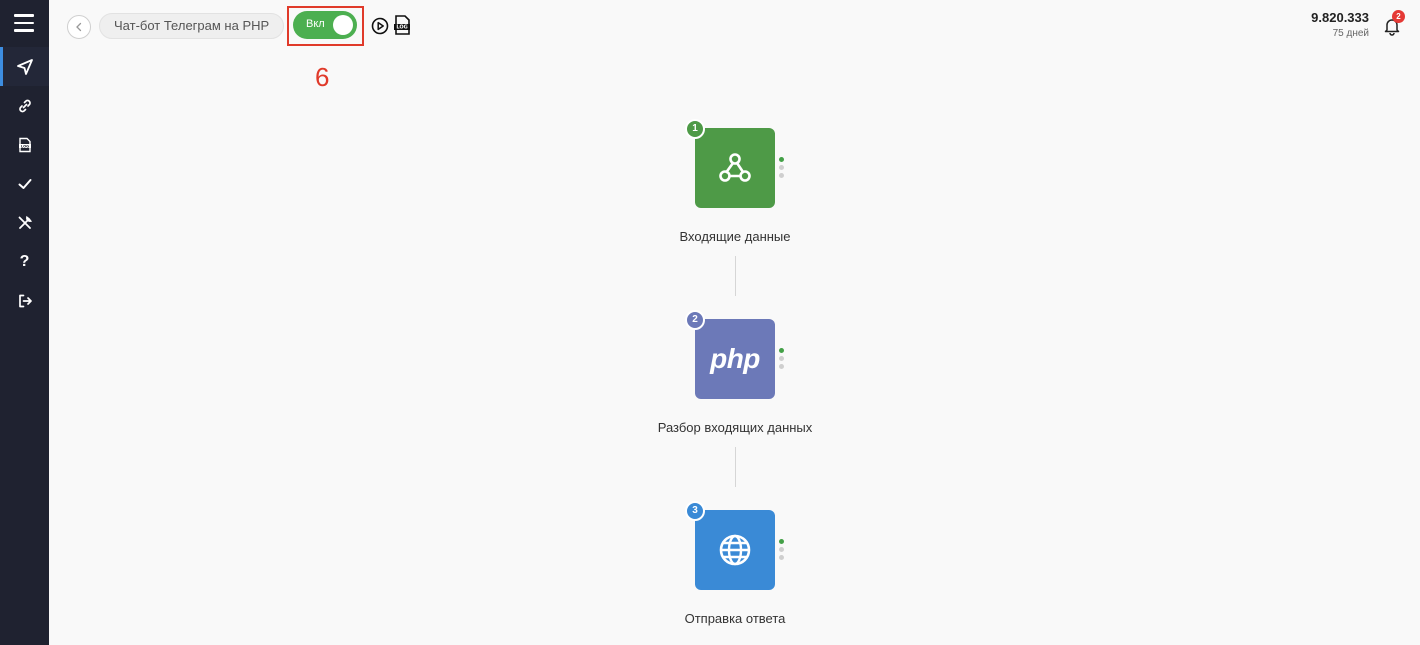  I want to click on annotation-number: 6, so click(322, 77).